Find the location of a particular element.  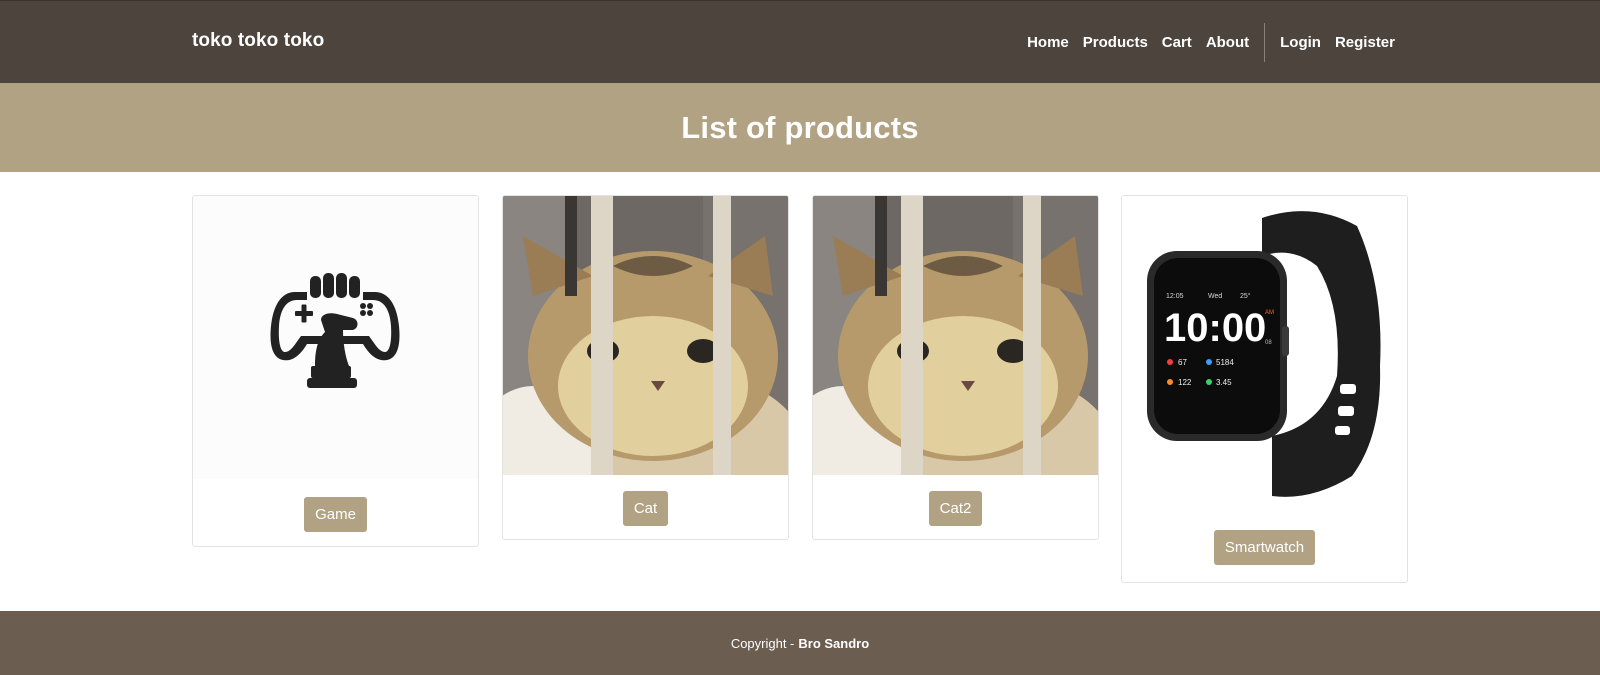

nav-links: Home Products Cart About Login Register is located at coordinates (1211, 42).